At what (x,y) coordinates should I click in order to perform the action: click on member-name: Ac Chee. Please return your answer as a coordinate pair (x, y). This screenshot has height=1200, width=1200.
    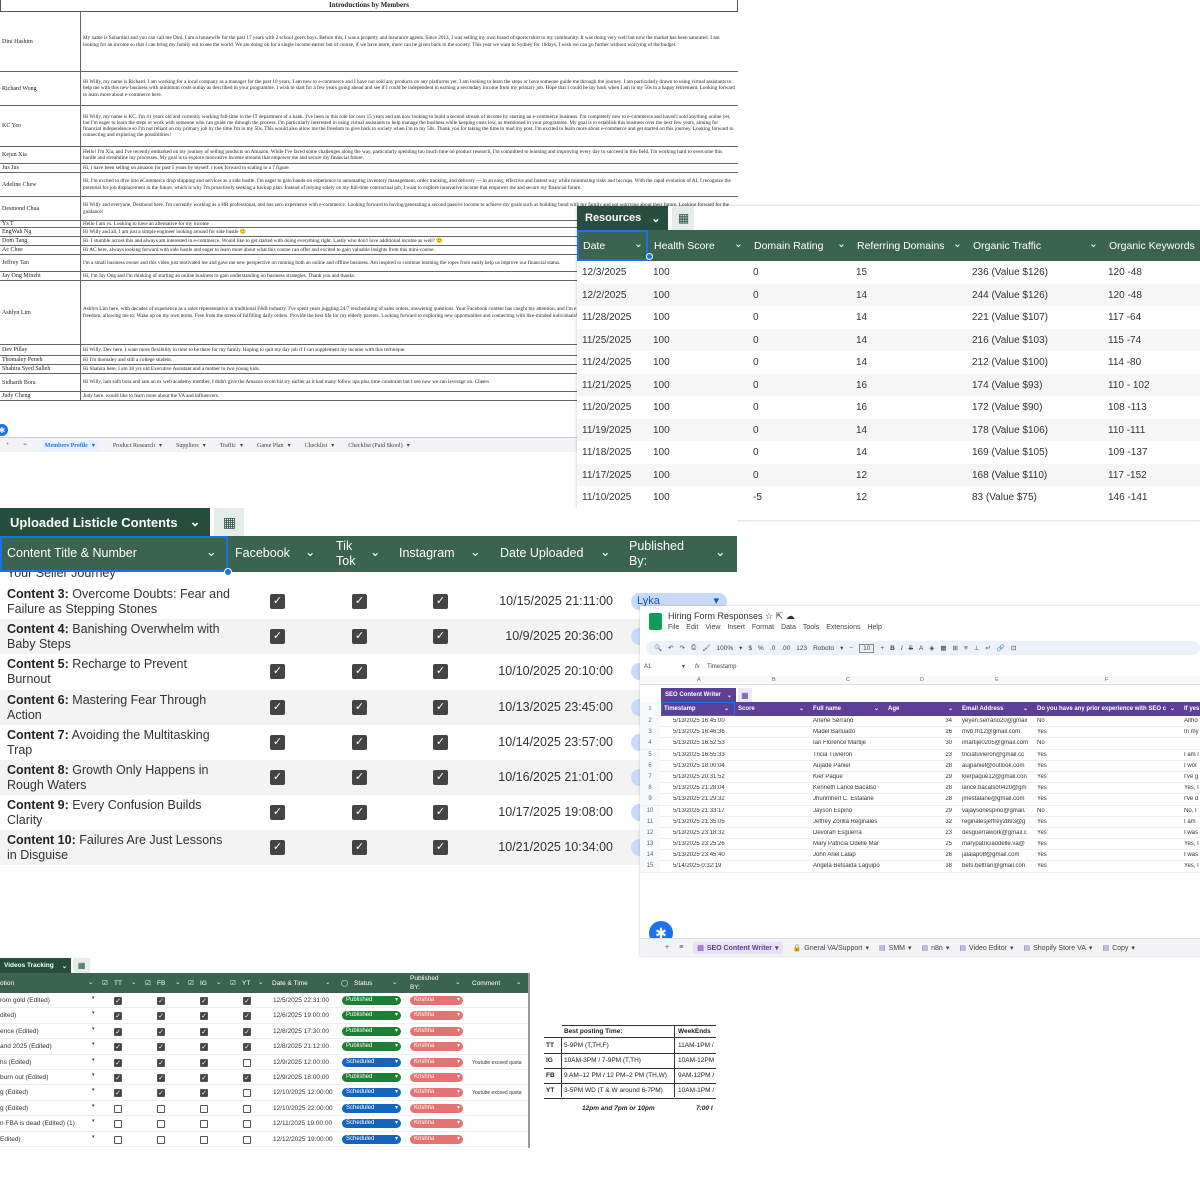
    Looking at the image, I should click on (40, 250).